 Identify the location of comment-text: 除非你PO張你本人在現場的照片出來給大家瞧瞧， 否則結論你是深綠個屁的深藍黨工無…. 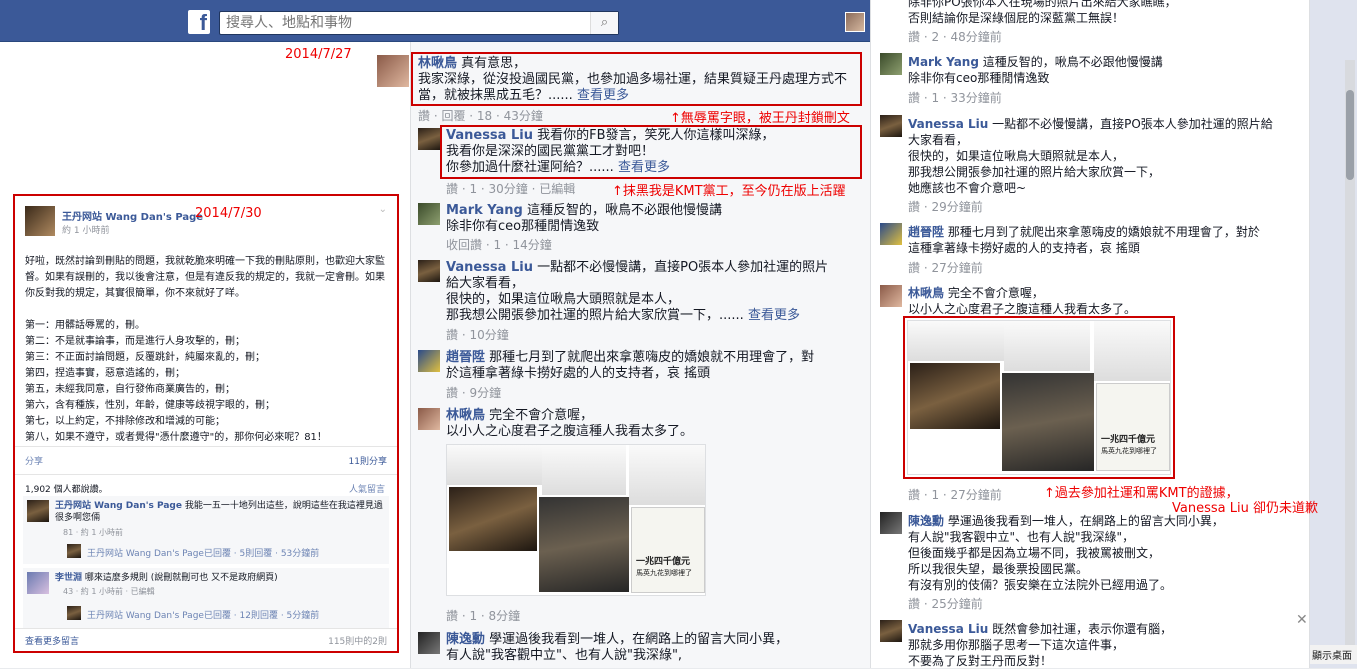
(1108, 13).